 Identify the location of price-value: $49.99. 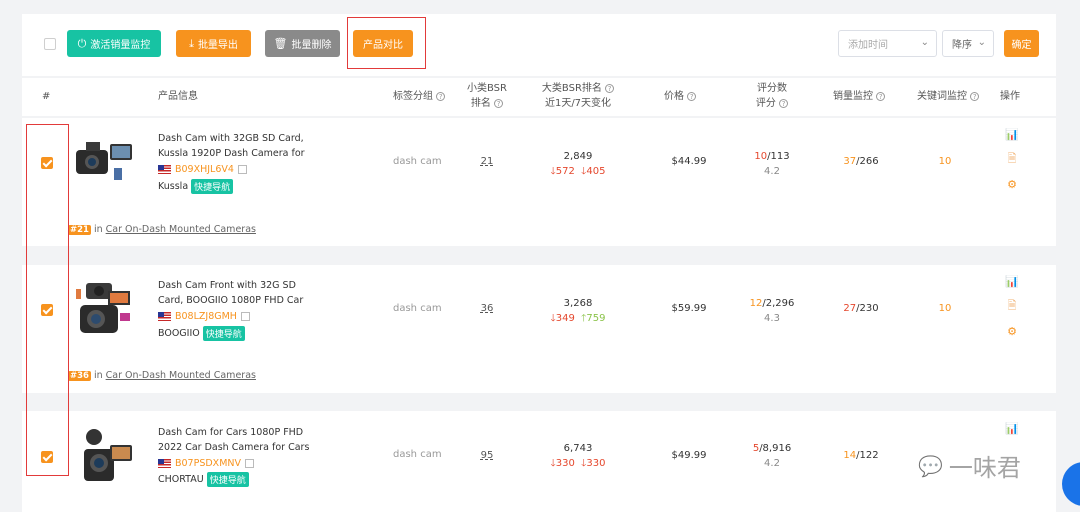
(689, 455).